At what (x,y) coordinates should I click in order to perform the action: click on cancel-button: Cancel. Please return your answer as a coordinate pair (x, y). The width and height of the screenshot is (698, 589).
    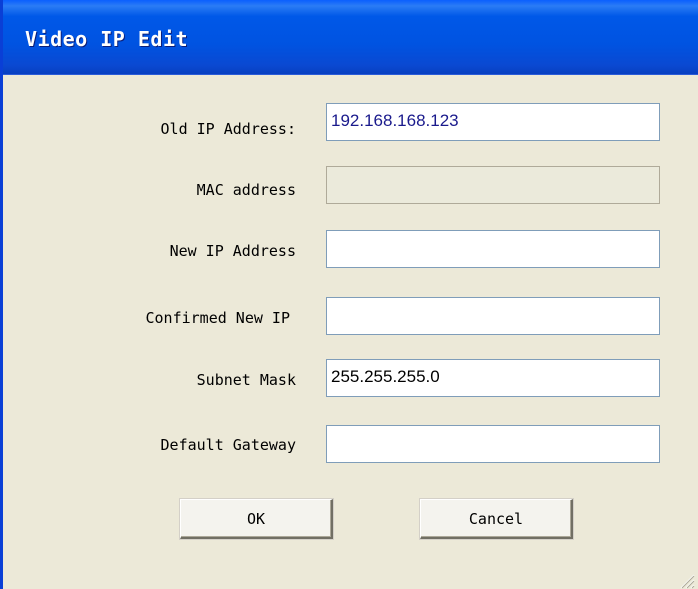
    Looking at the image, I should click on (496, 519).